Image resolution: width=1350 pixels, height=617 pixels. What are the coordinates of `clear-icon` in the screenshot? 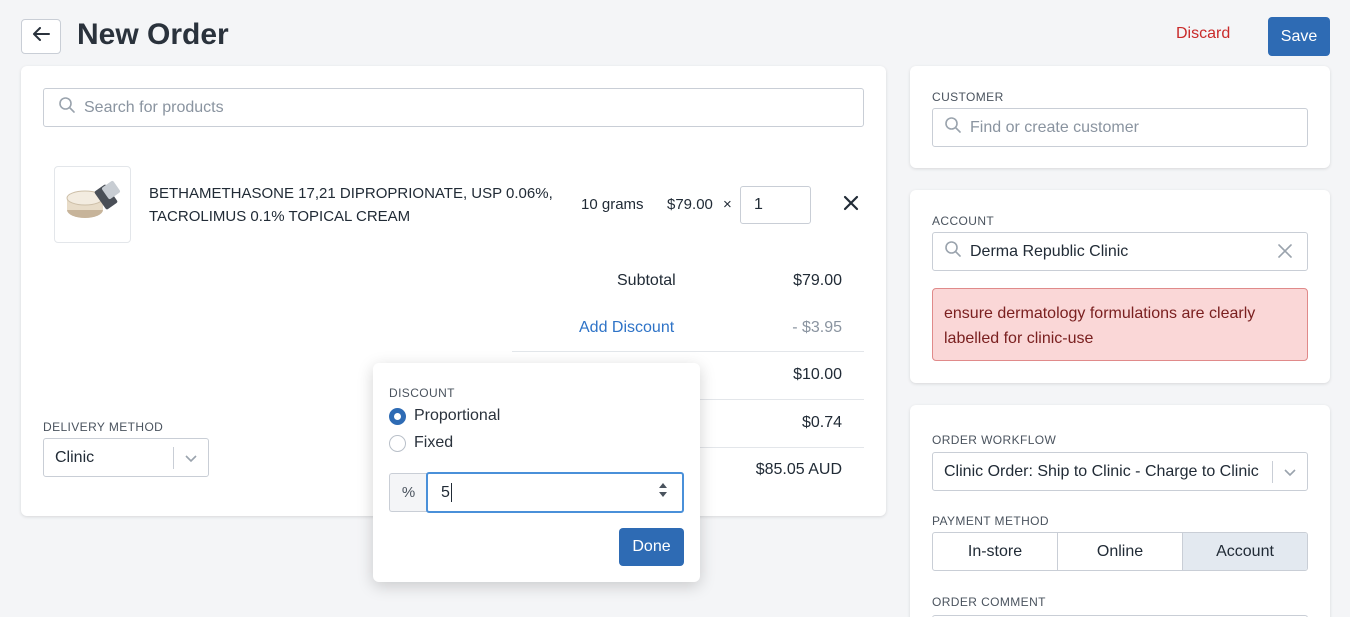 It's located at (1285, 253).